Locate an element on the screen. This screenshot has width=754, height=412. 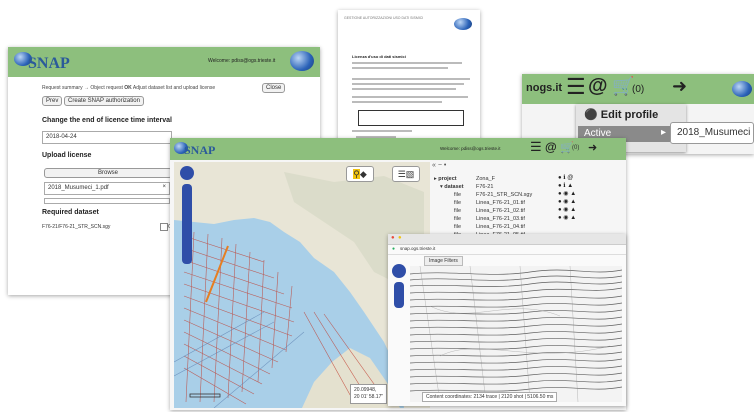
change-end-title: Change the end of licence time interval is located at coordinates (107, 120).